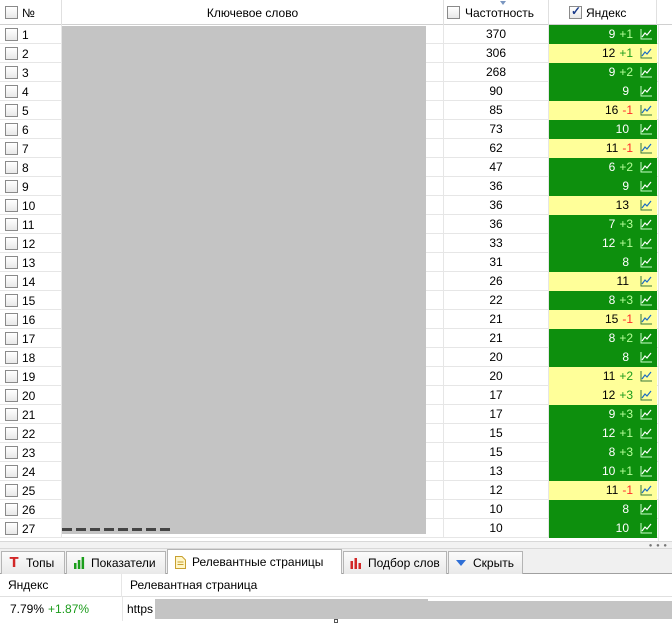  What do you see at coordinates (31, 12) in the screenshot?
I see `header-num: №` at bounding box center [31, 12].